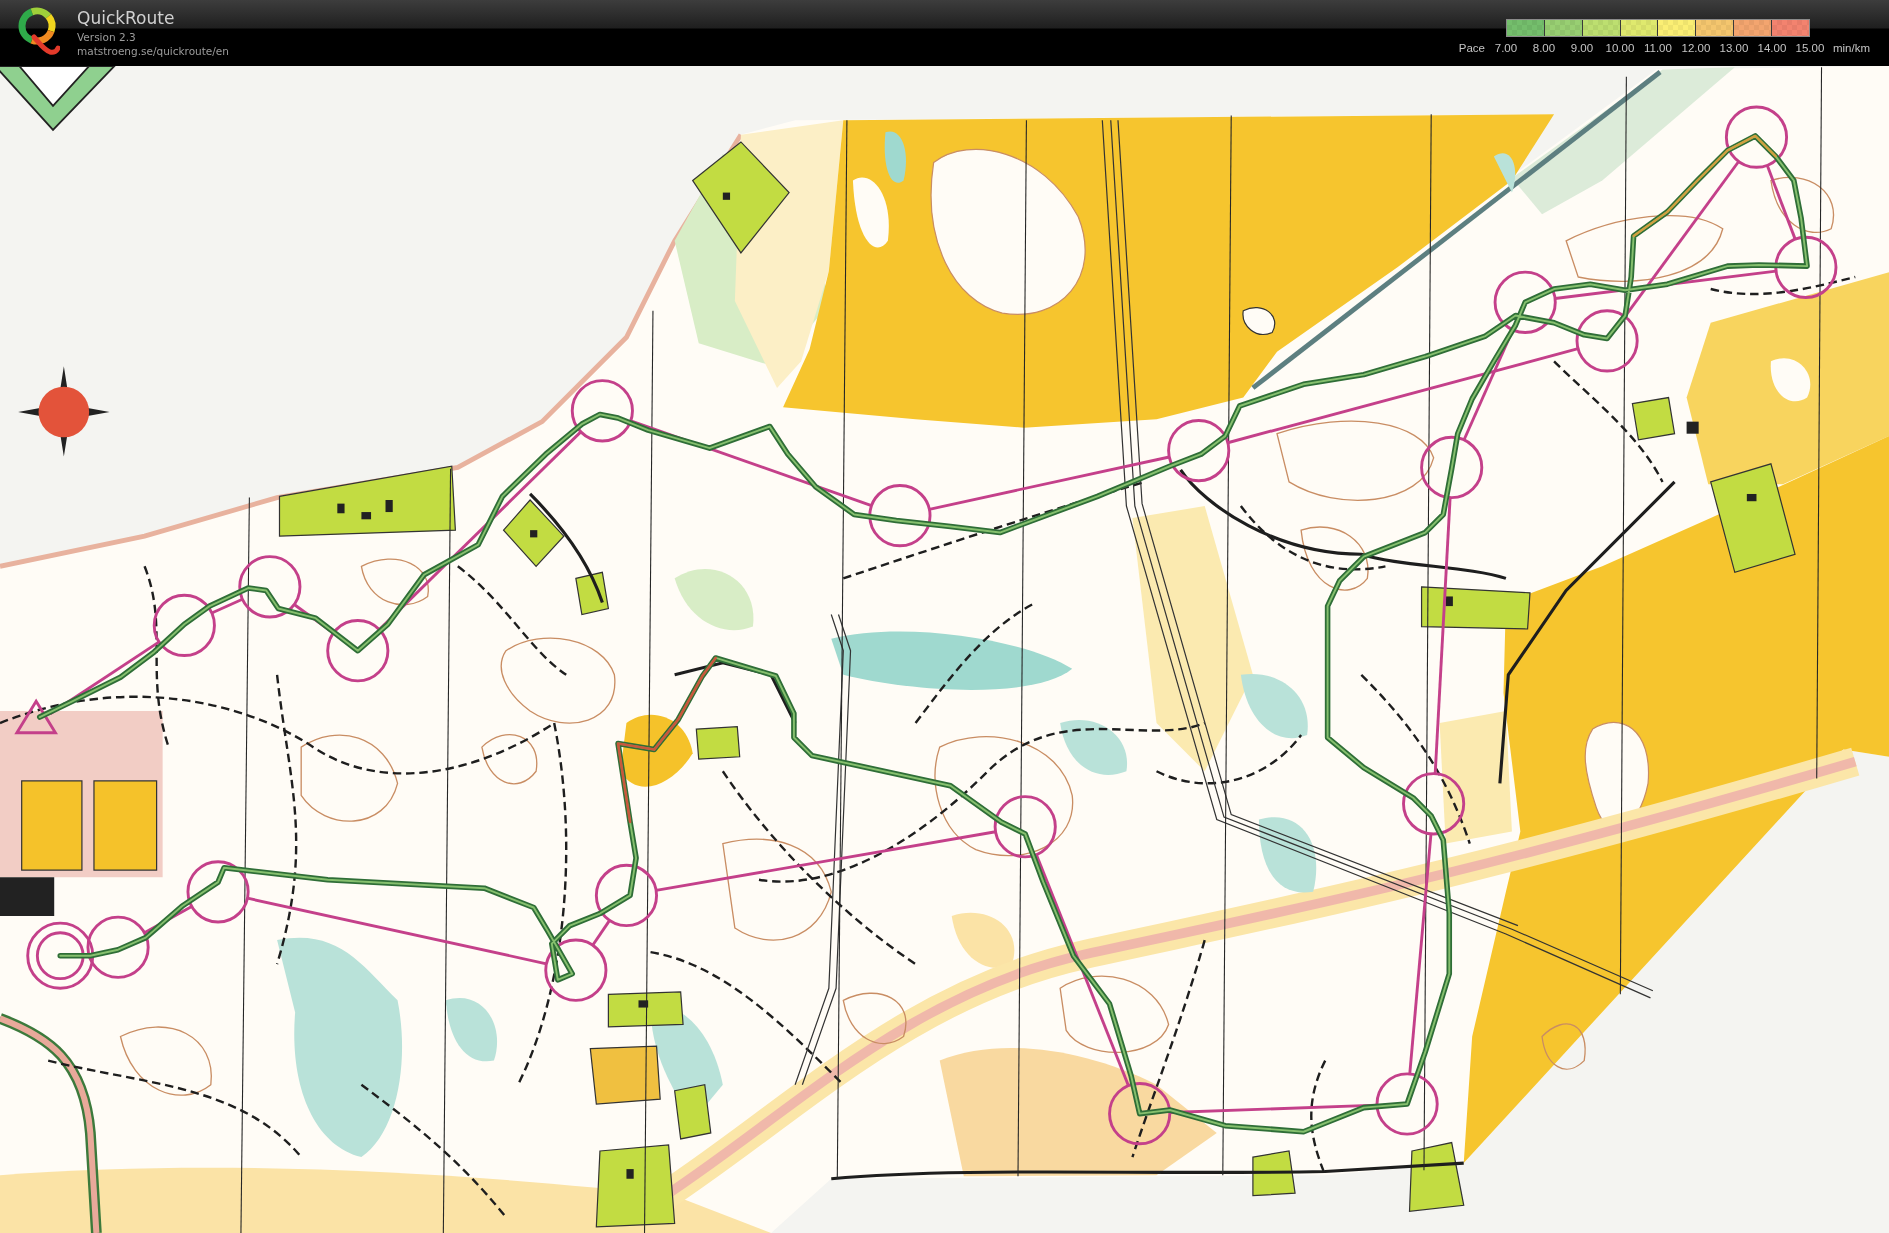 The height and width of the screenshot is (1233, 1889). What do you see at coordinates (64, 411) in the screenshot?
I see `compass-icon` at bounding box center [64, 411].